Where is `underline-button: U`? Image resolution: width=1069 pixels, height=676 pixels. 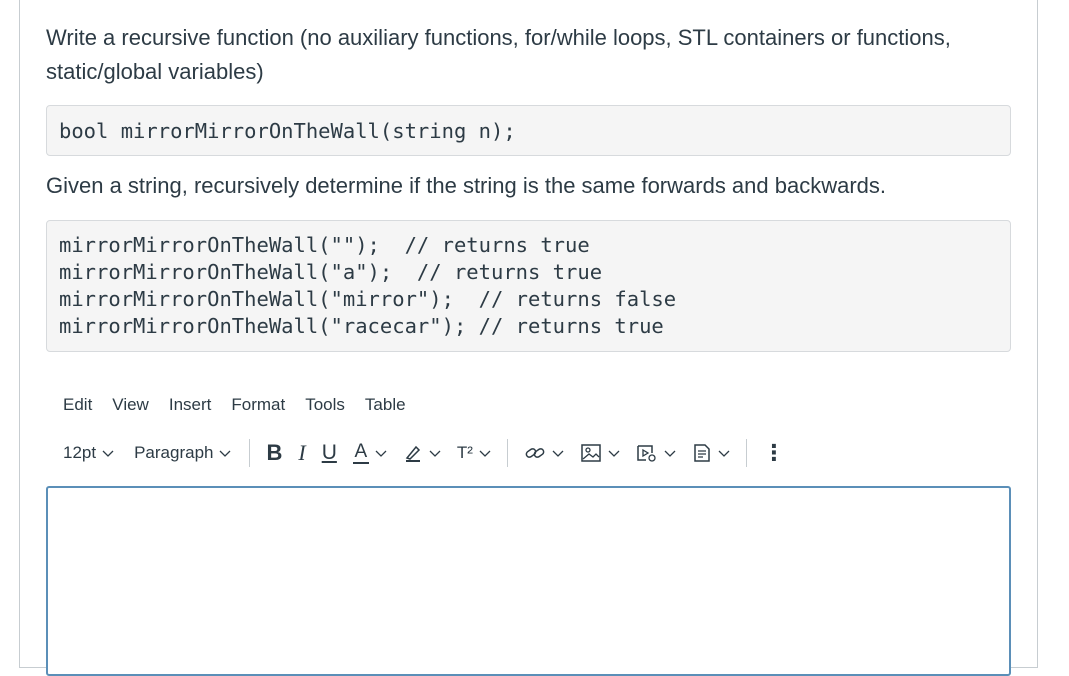 underline-button: U is located at coordinates (329, 453).